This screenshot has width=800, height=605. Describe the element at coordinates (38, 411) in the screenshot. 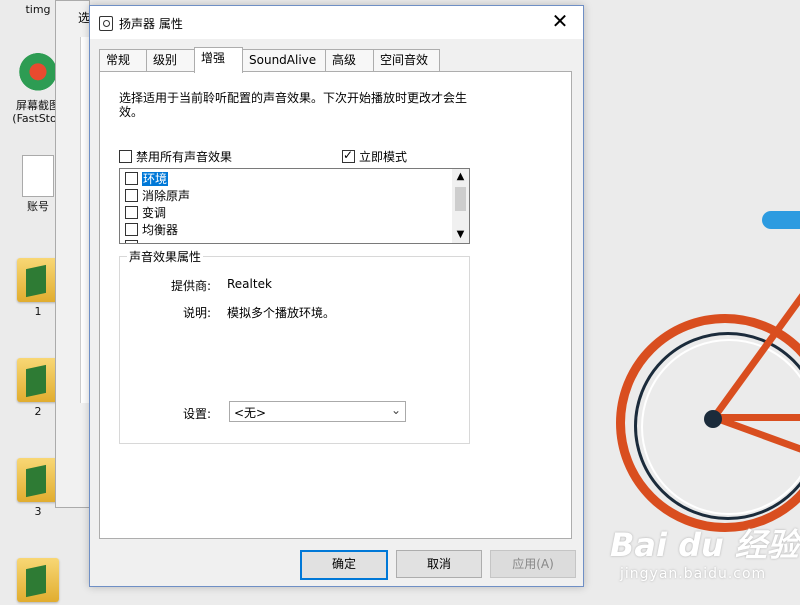

I see `desktop-icon-label: 2` at that location.